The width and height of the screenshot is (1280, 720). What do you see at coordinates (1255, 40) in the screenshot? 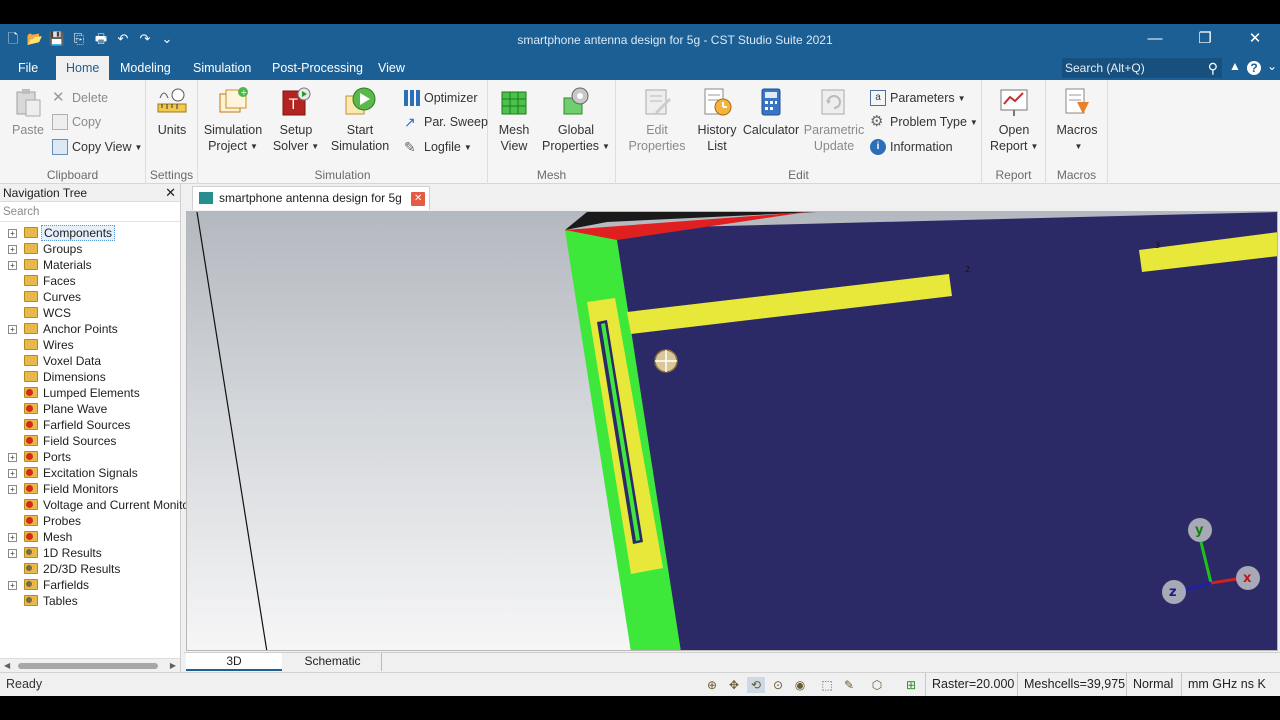
I see `close-button: ✕` at bounding box center [1255, 40].